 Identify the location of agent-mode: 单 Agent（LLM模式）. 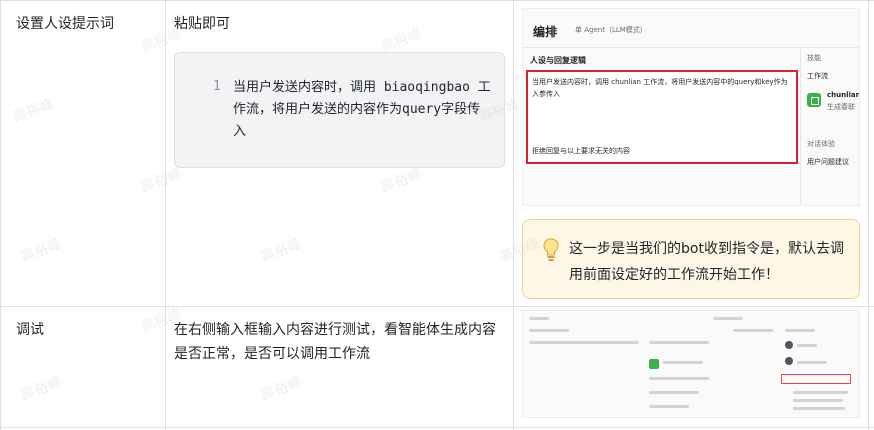
(611, 30).